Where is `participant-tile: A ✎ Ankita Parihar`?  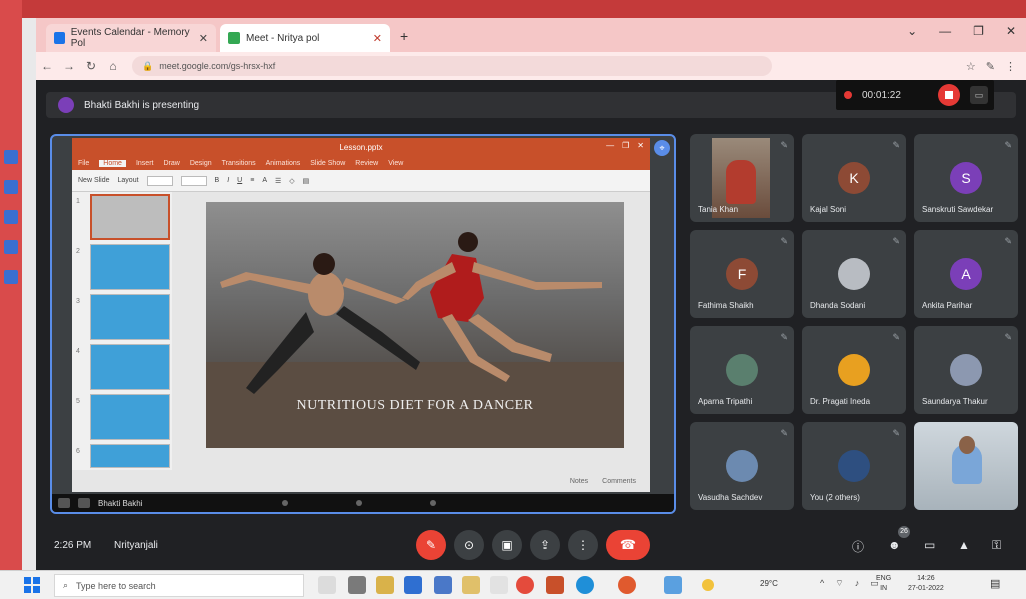 participant-tile: A ✎ Ankita Parihar is located at coordinates (966, 274).